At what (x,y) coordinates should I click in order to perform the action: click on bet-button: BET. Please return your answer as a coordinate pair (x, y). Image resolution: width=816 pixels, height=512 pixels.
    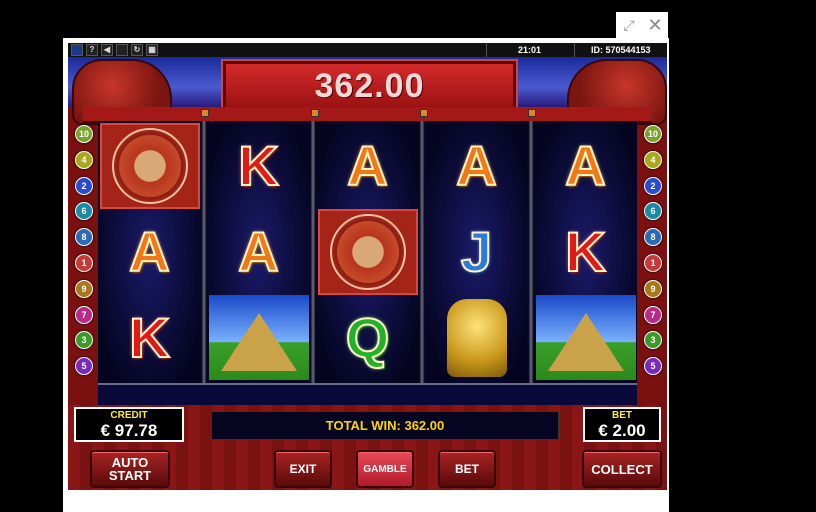
    Looking at the image, I should click on (467, 469).